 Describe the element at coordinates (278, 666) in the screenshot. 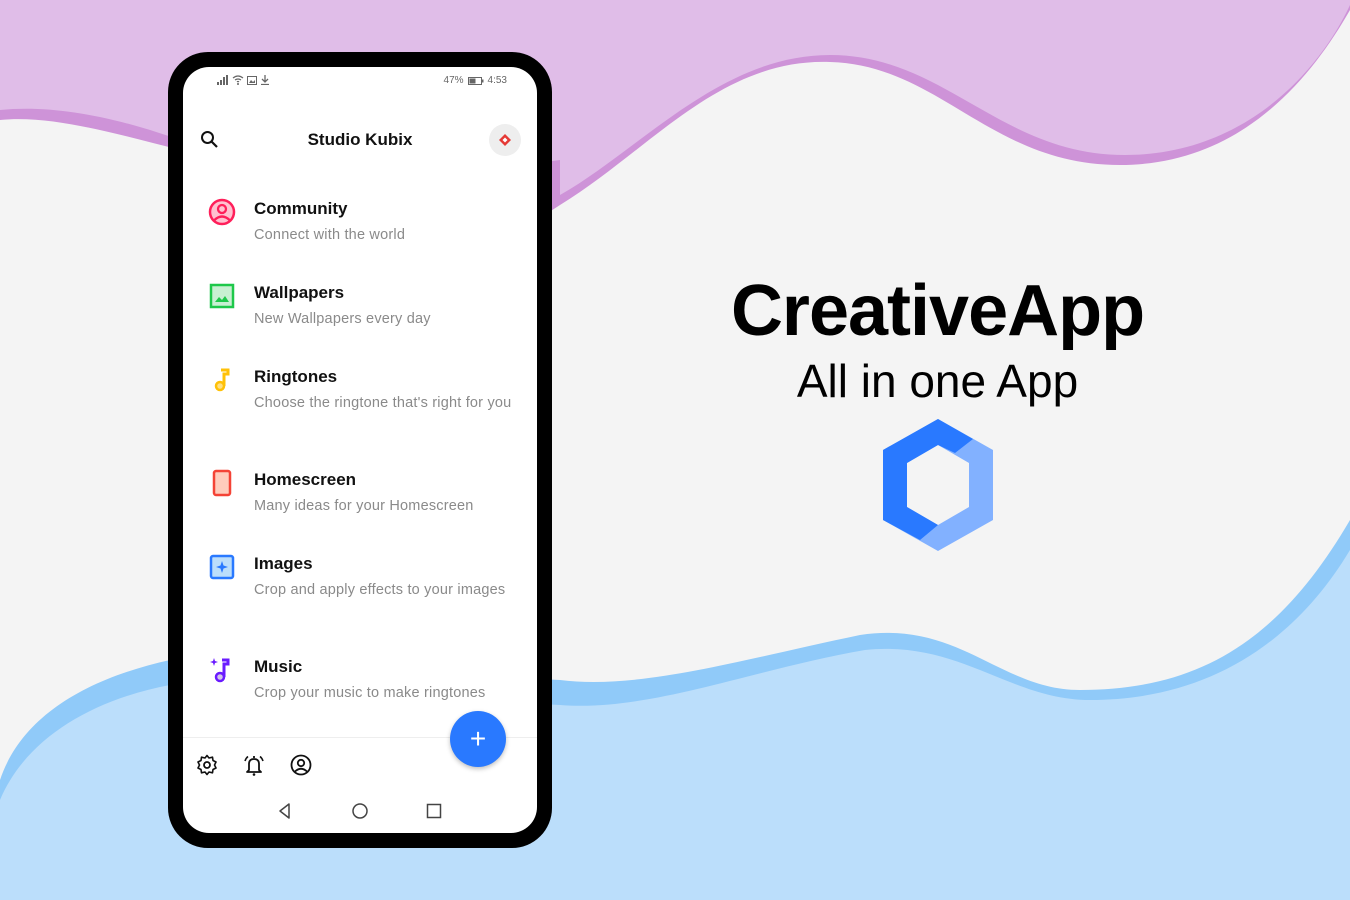

I see `menu-item-title: Music` at that location.